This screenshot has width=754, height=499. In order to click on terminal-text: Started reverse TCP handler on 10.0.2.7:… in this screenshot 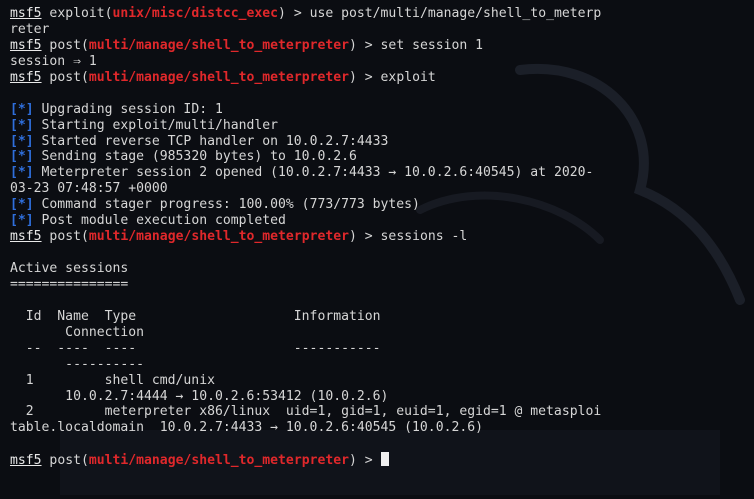, I will do `click(211, 141)`.